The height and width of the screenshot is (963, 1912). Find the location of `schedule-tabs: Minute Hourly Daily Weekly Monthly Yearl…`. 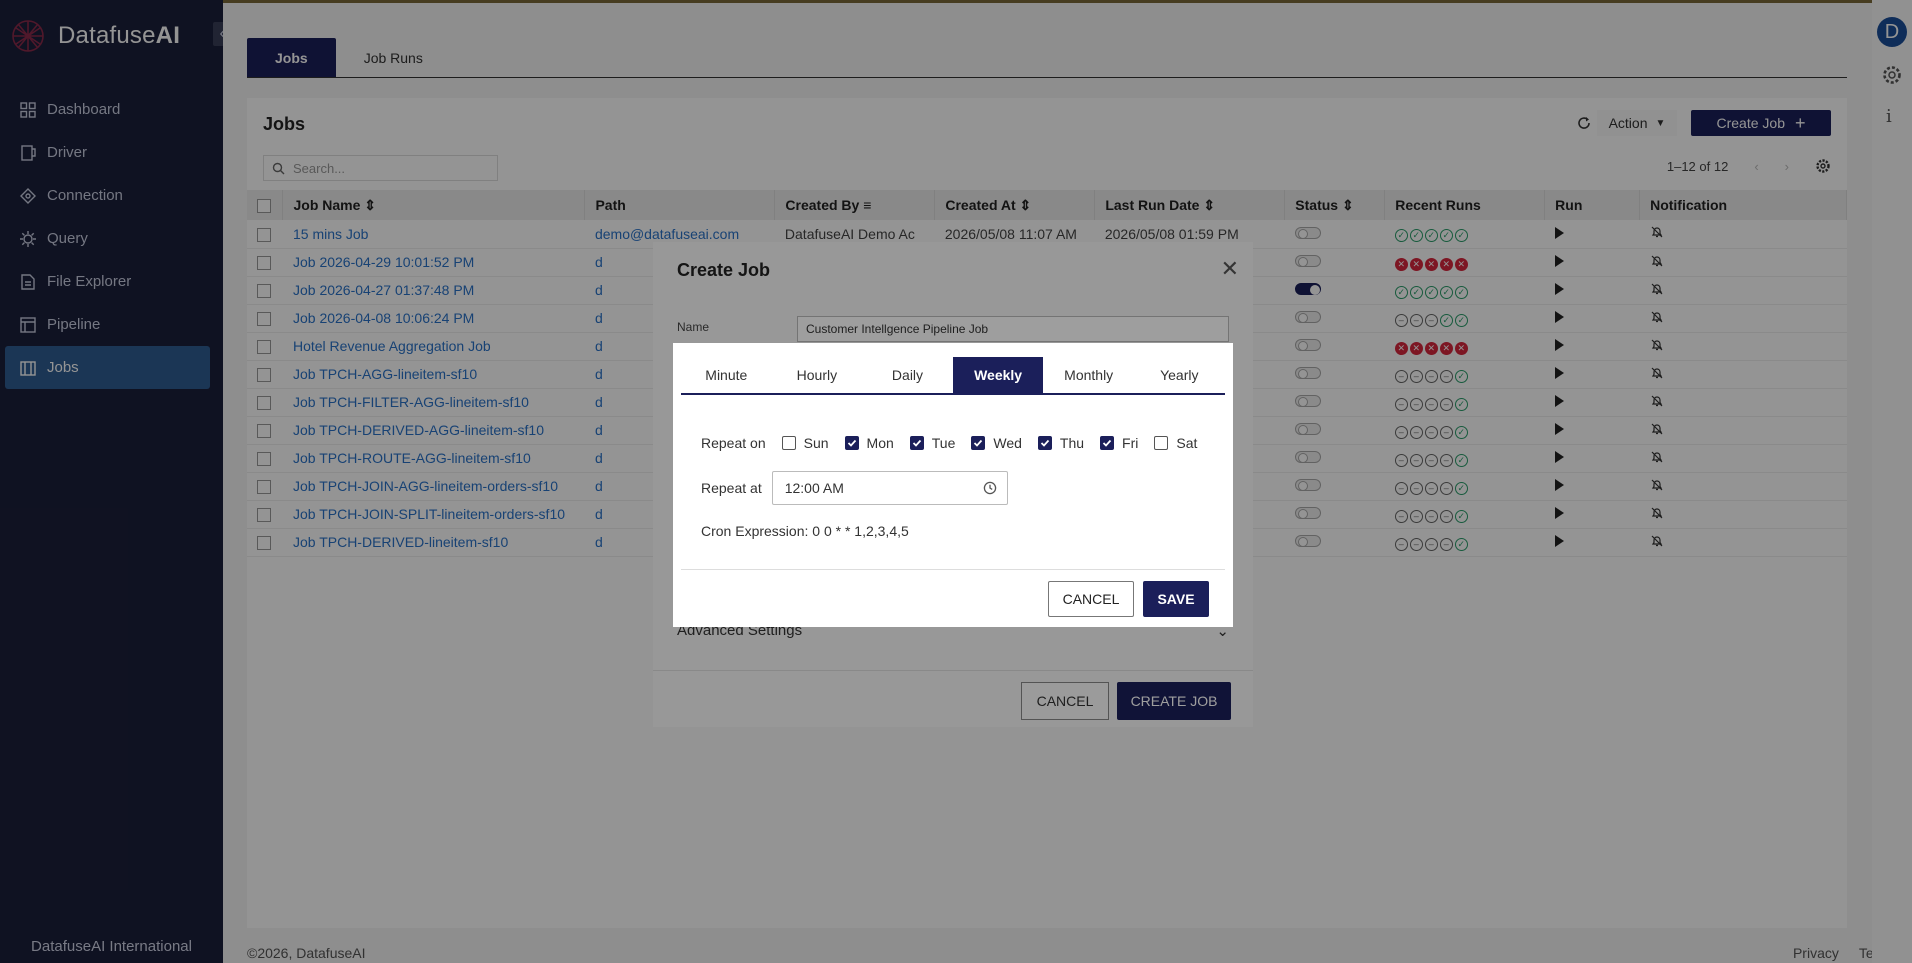

schedule-tabs: Minute Hourly Daily Weekly Monthly Yearl… is located at coordinates (953, 376).